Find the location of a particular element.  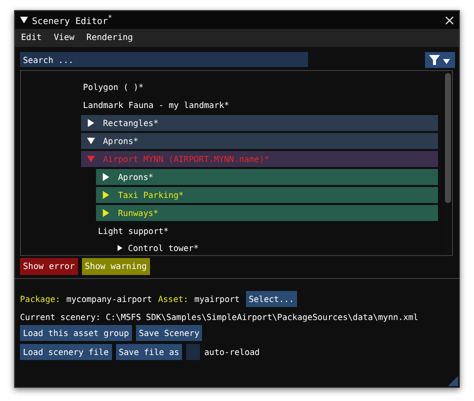

status-button: Show error is located at coordinates (49, 266).